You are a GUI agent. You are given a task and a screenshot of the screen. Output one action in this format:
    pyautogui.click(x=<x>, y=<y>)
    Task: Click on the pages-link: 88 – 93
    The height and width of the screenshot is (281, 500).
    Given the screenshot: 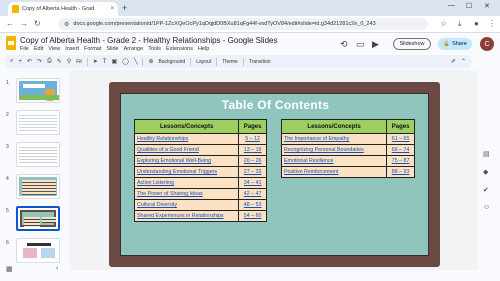 What is the action you would take?
    pyautogui.click(x=400, y=172)
    